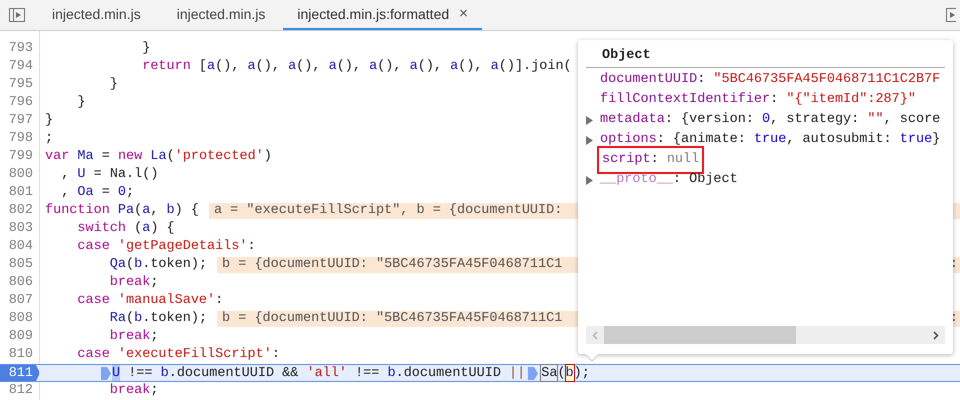  Describe the element at coordinates (158, 157) in the screenshot. I see `code-text: var Ma = new La('protected')` at that location.